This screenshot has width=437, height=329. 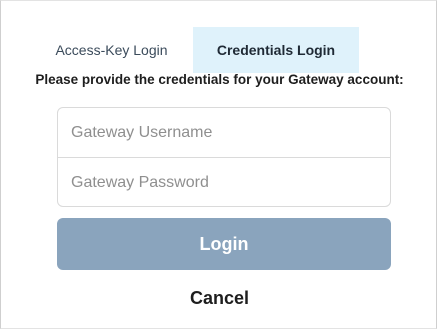 I want to click on cancel-button: Cancel, so click(x=219, y=298).